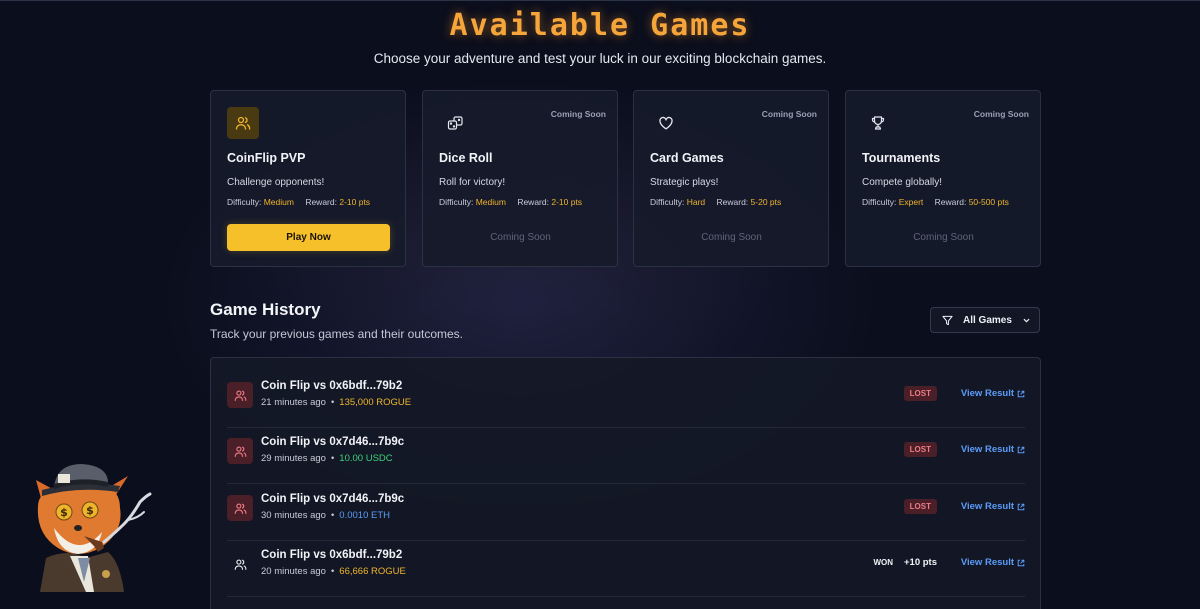  What do you see at coordinates (878, 123) in the screenshot?
I see `trophy-icon` at bounding box center [878, 123].